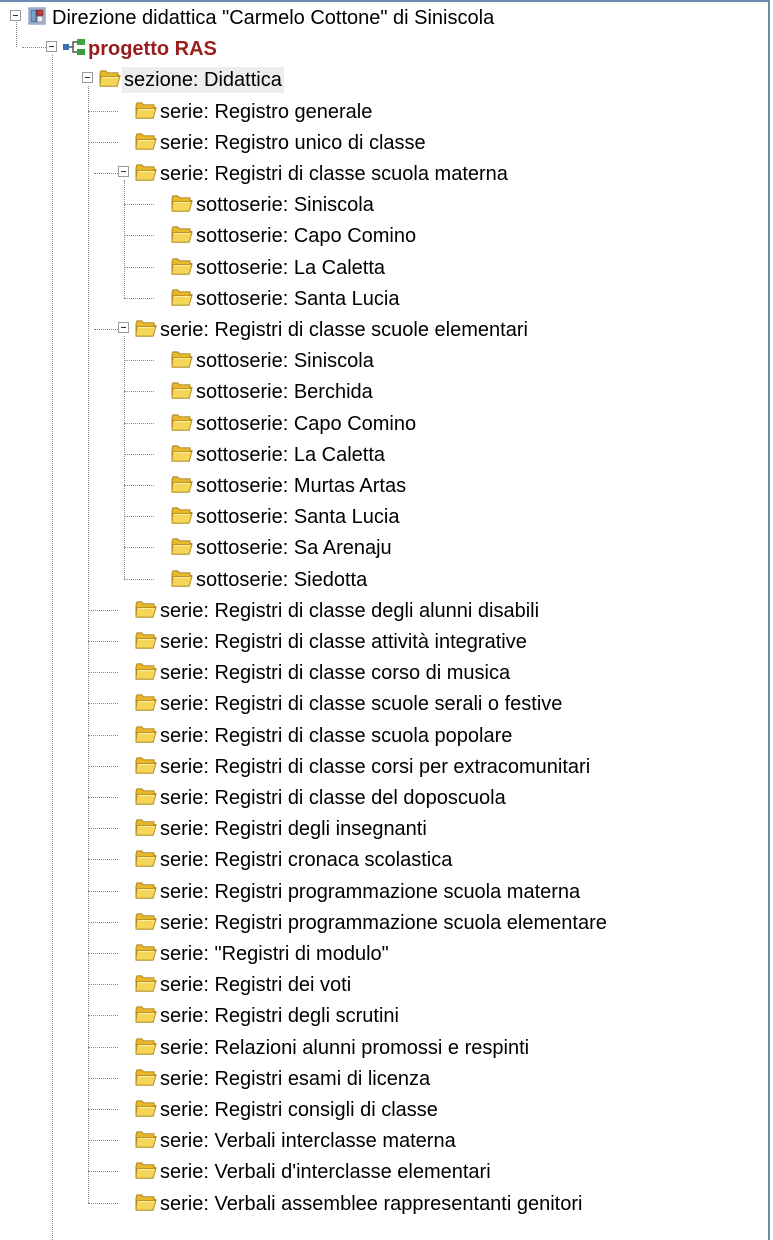 The height and width of the screenshot is (1240, 773). I want to click on subseries-label: sottoserie: Berchida, so click(284, 392).